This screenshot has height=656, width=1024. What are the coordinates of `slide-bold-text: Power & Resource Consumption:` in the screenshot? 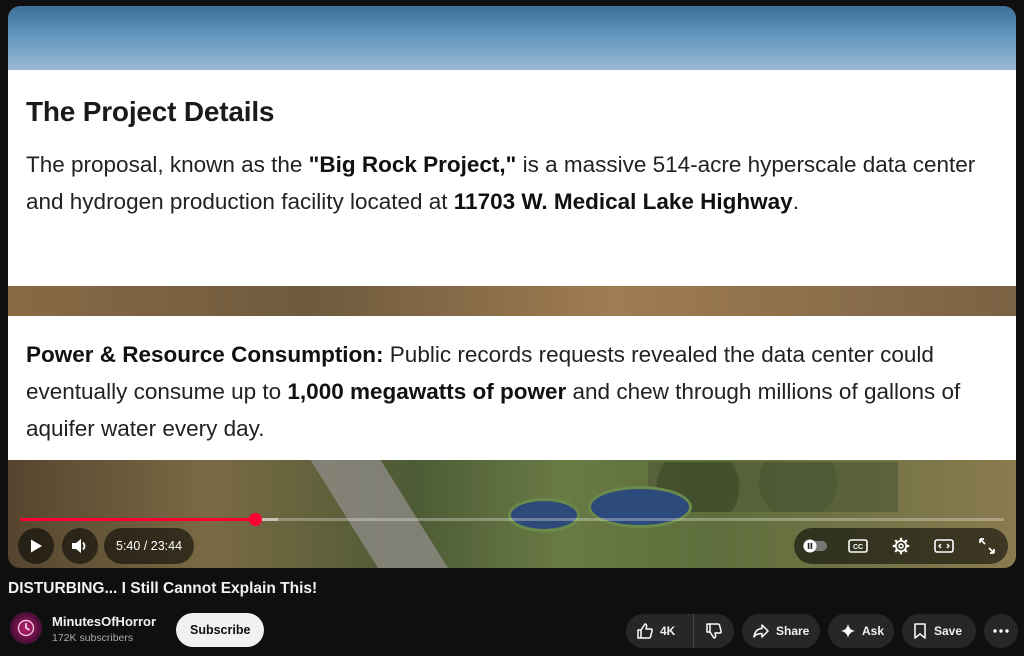 It's located at (205, 354).